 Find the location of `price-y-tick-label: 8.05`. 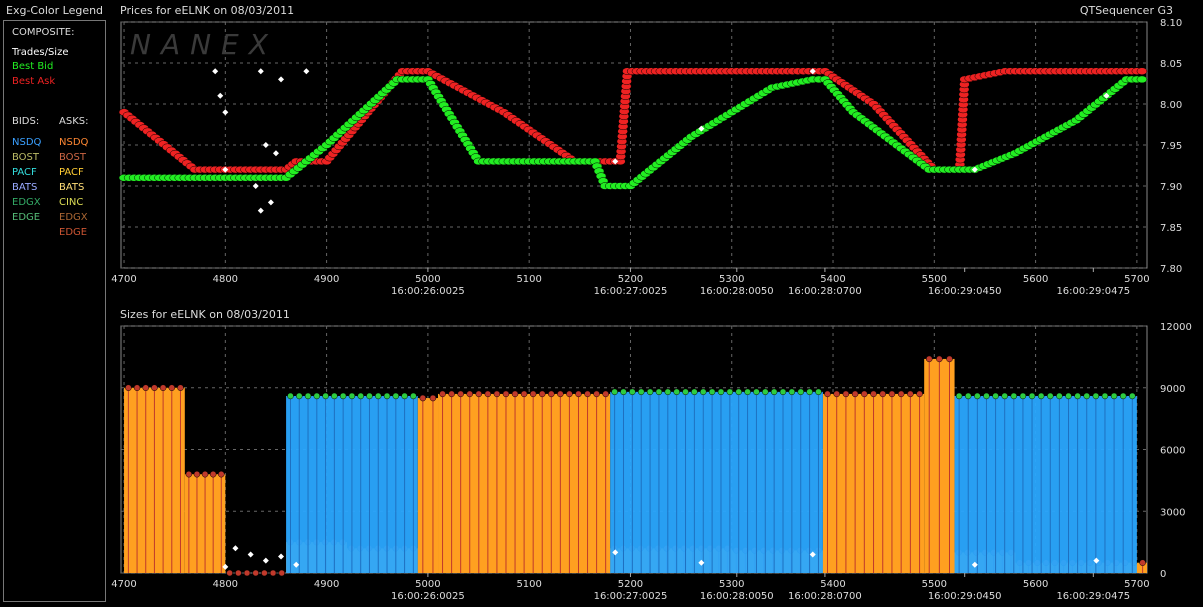

price-y-tick-label: 8.05 is located at coordinates (1171, 64).